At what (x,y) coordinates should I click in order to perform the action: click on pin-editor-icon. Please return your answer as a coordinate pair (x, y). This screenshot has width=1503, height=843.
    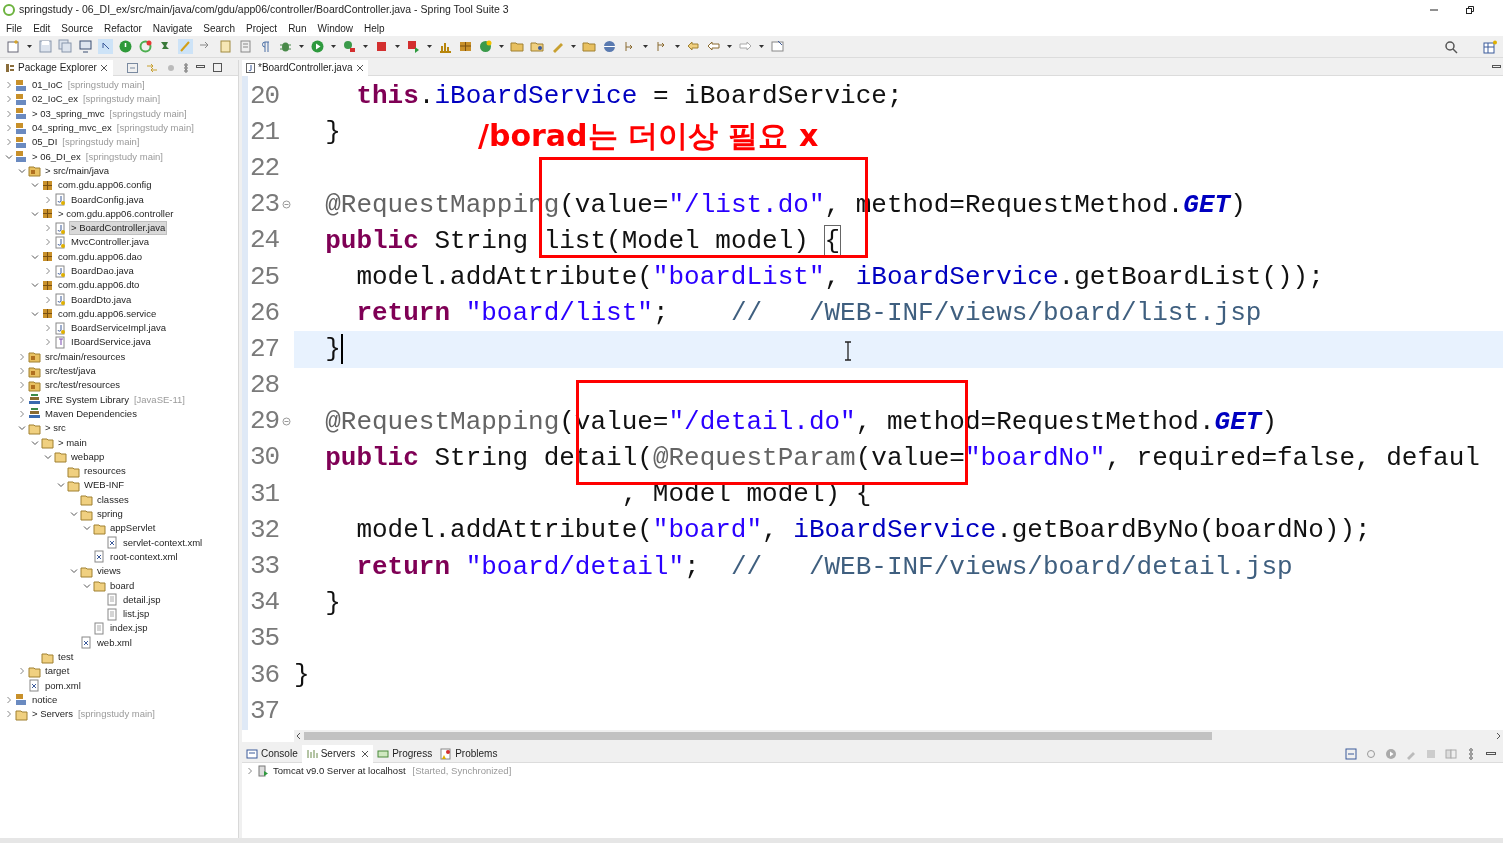
    Looking at the image, I should click on (777, 46).